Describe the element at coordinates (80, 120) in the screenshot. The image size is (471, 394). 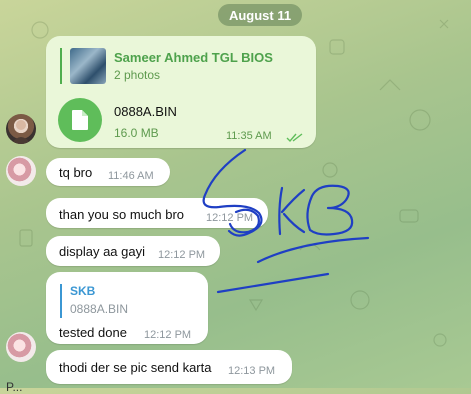
I see `document-icon` at that location.